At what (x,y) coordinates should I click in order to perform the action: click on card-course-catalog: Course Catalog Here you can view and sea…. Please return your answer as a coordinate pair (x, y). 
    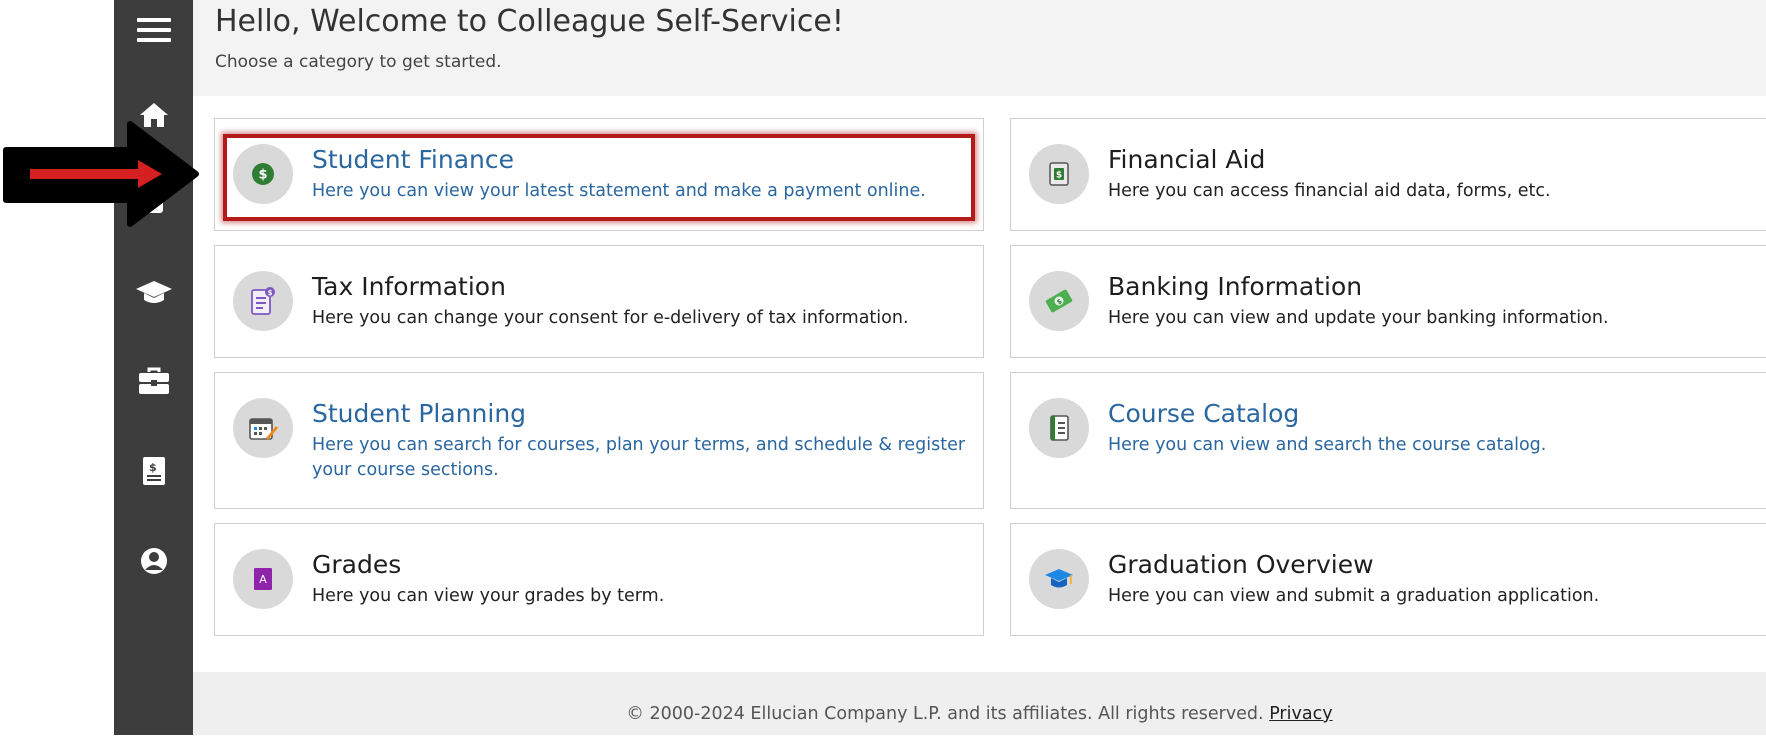
    Looking at the image, I should click on (1388, 440).